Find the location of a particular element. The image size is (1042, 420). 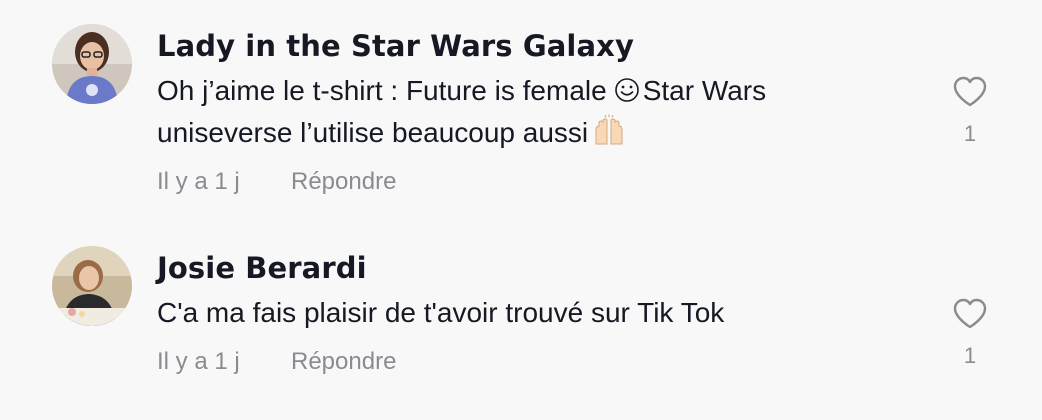

comment-text-part: uniseverse l’utilise beaucoup aussi is located at coordinates (373, 132).